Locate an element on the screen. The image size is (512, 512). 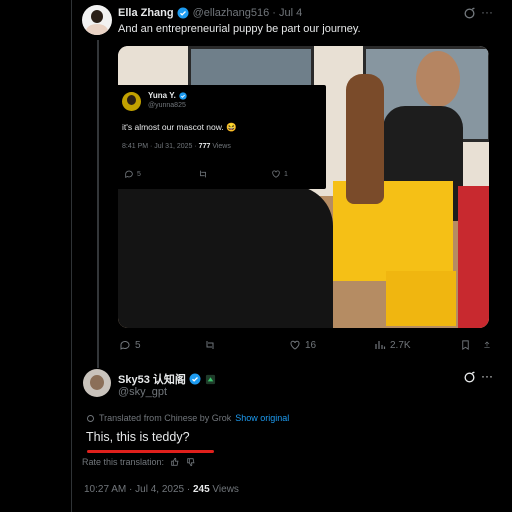
analytics-icon is located at coordinates (380, 345).